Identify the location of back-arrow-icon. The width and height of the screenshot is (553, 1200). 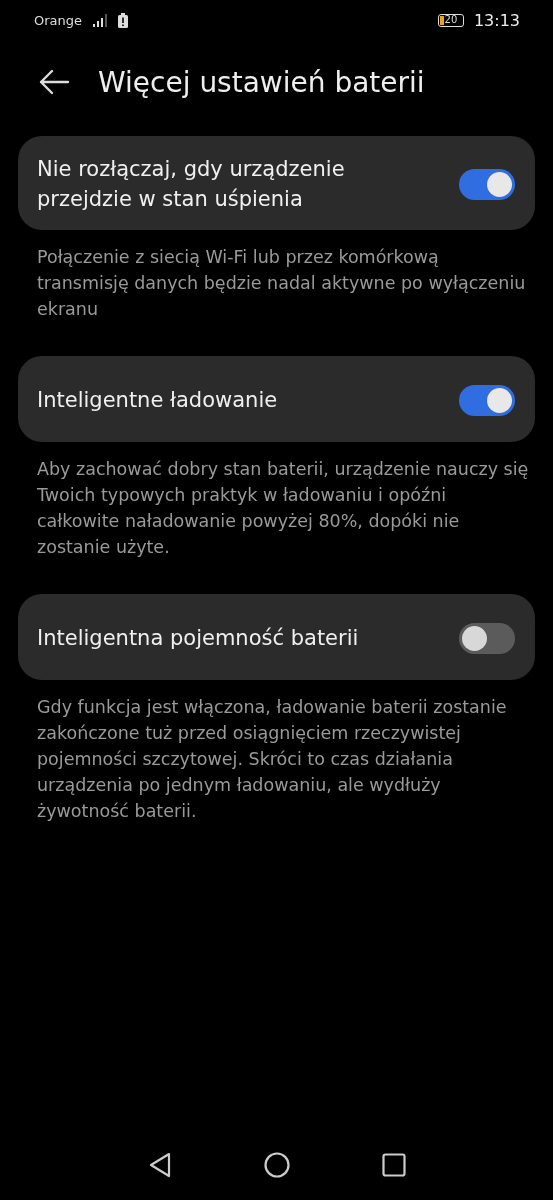
(54, 82).